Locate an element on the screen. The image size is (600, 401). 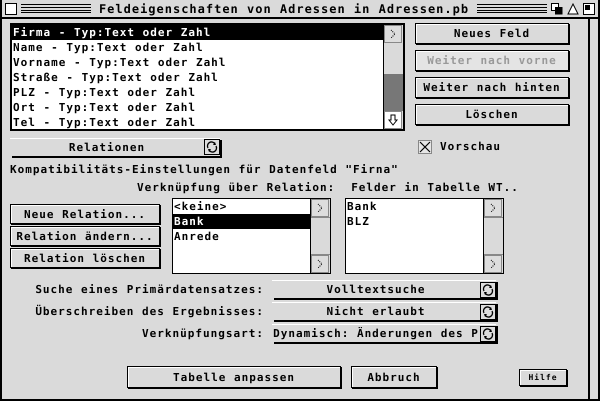
section-label: Kompatibilitäts-Einstellungen für Datenfeld "Firna" is located at coordinates (205, 169).